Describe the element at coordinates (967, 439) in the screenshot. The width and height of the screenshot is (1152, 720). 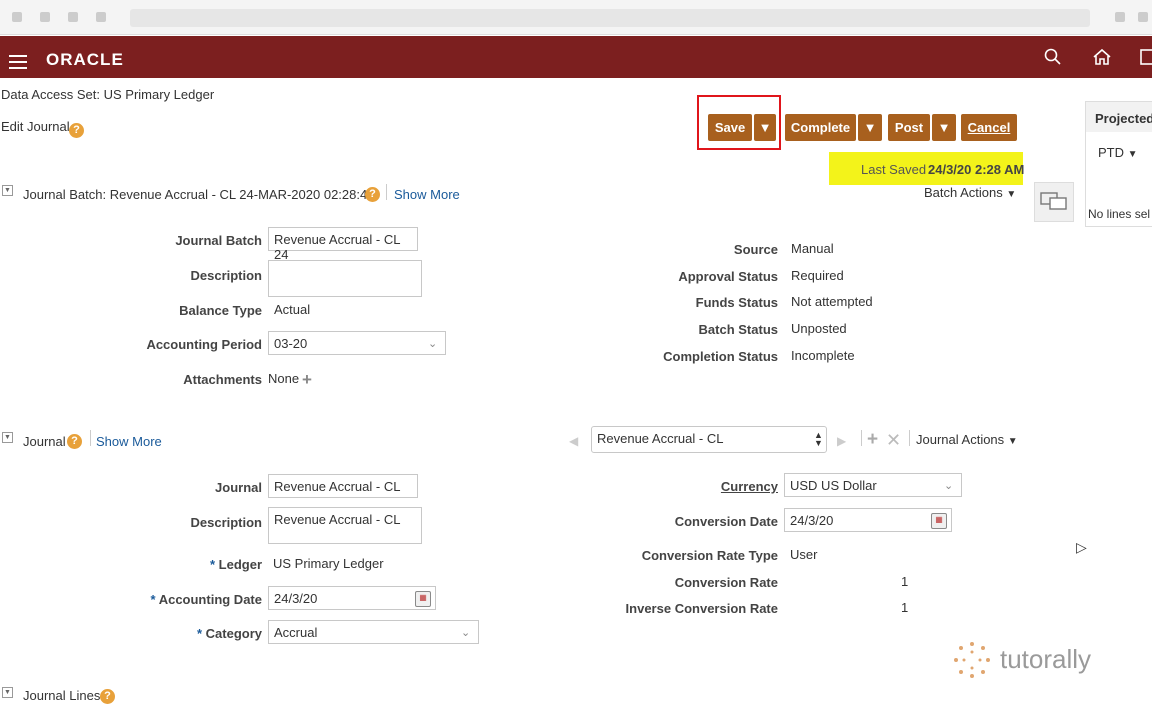
I see `journal-actions-menu: Journal Actions ▼` at that location.